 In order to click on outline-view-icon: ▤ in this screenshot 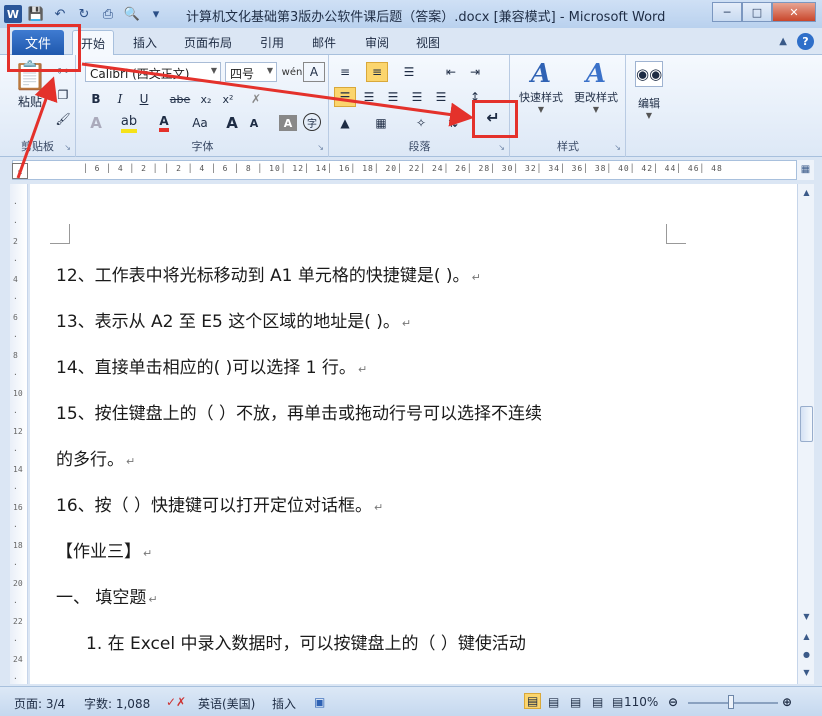, I will do `click(597, 702)`.